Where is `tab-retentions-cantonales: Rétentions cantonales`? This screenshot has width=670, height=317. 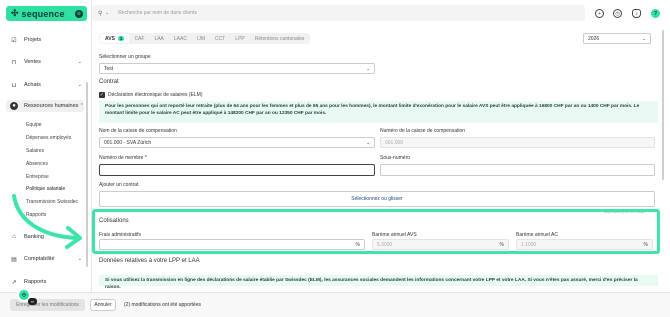
tab-retentions-cantonales: Rétentions cantonales is located at coordinates (279, 38).